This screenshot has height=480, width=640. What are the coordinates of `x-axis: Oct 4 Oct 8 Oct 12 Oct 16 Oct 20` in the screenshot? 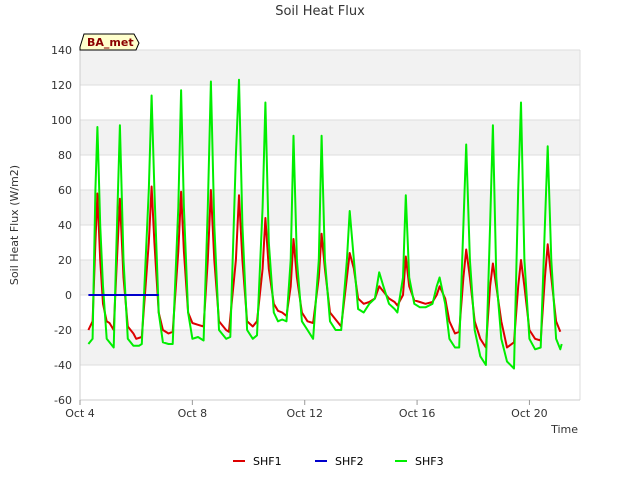 It's located at (306, 410).